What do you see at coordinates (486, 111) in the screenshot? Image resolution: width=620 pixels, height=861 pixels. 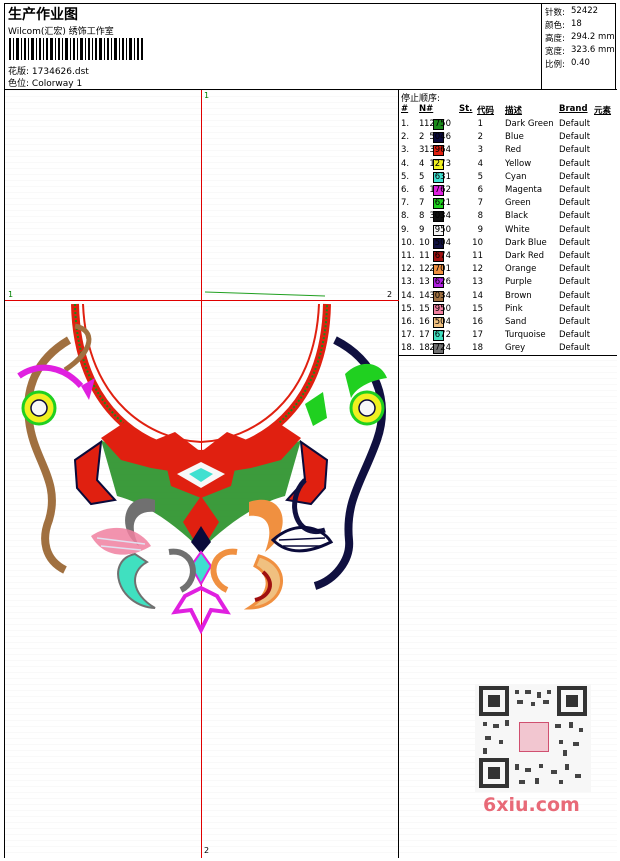 I see `col-header-code: 代码` at bounding box center [486, 111].